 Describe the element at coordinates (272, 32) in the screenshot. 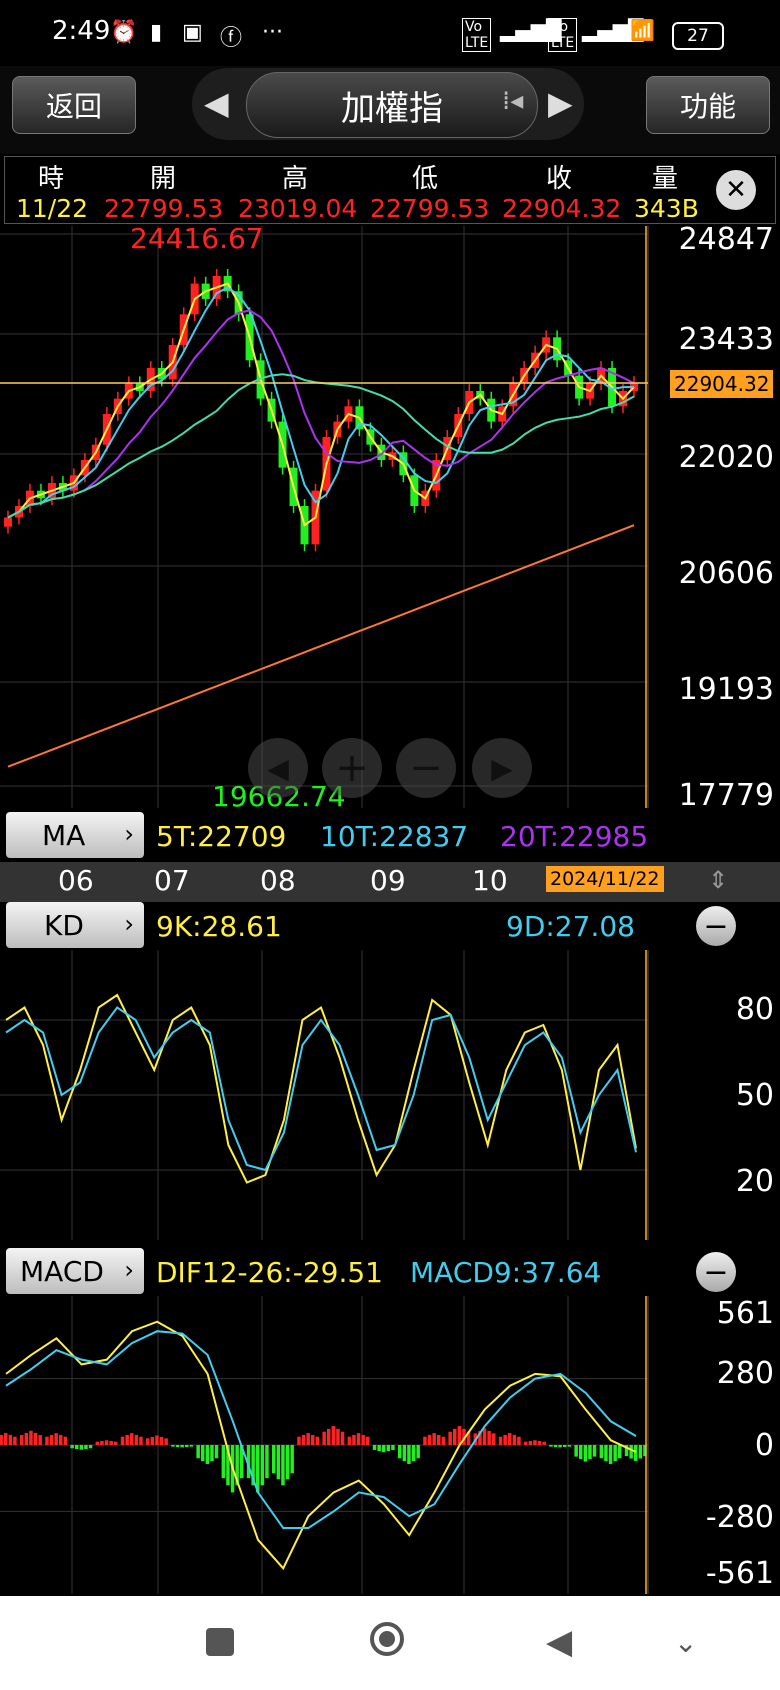

I see `more-icon: ···` at that location.